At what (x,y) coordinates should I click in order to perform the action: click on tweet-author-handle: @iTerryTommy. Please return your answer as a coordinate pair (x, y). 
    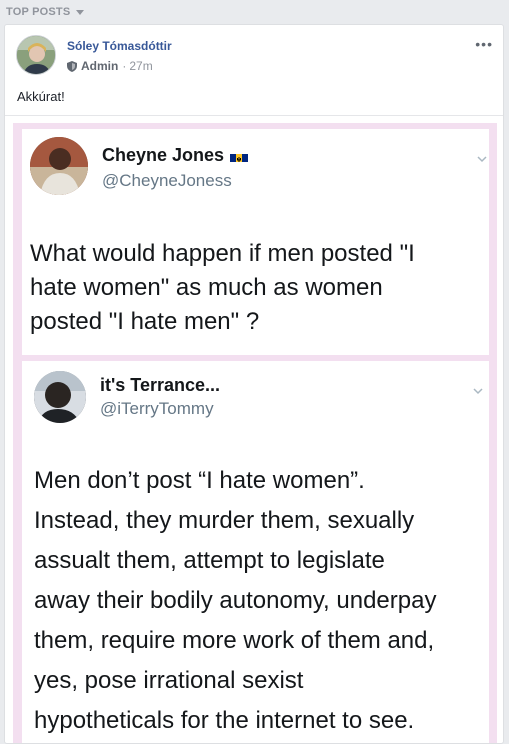
    Looking at the image, I should click on (157, 408).